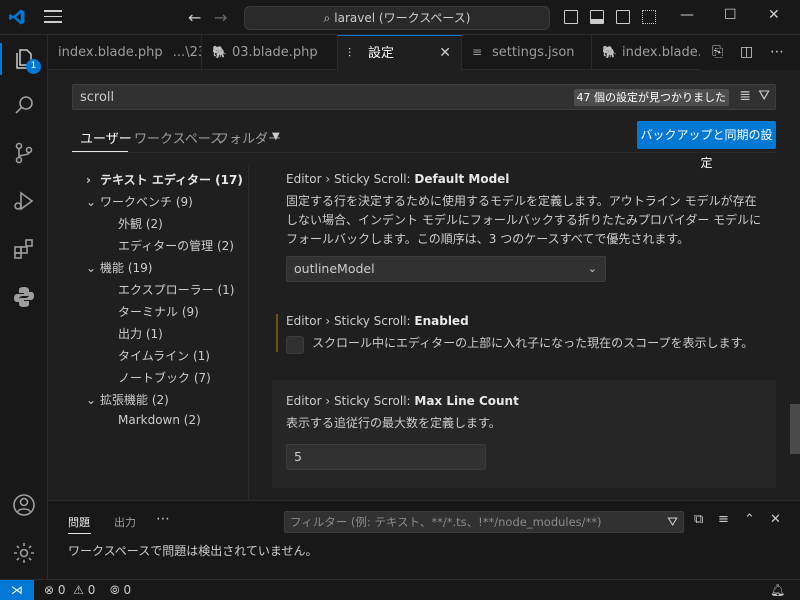 The image size is (800, 600). I want to click on open-settings-json-icon: ⎘, so click(717, 52).